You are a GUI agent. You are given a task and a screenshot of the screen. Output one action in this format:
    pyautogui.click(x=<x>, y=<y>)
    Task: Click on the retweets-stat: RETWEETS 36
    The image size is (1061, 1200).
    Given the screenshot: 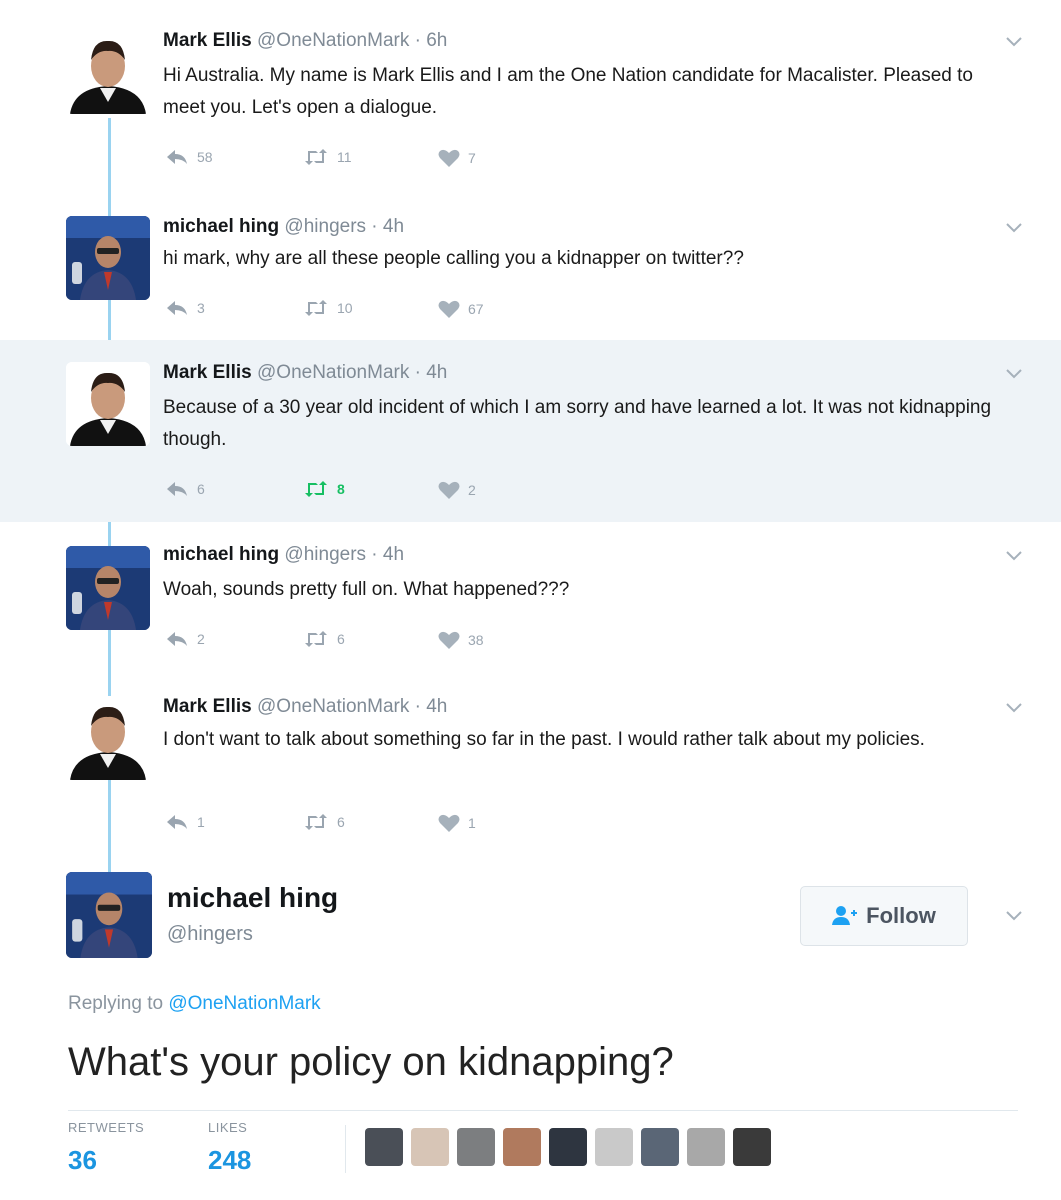 What is the action you would take?
    pyautogui.click(x=106, y=1148)
    